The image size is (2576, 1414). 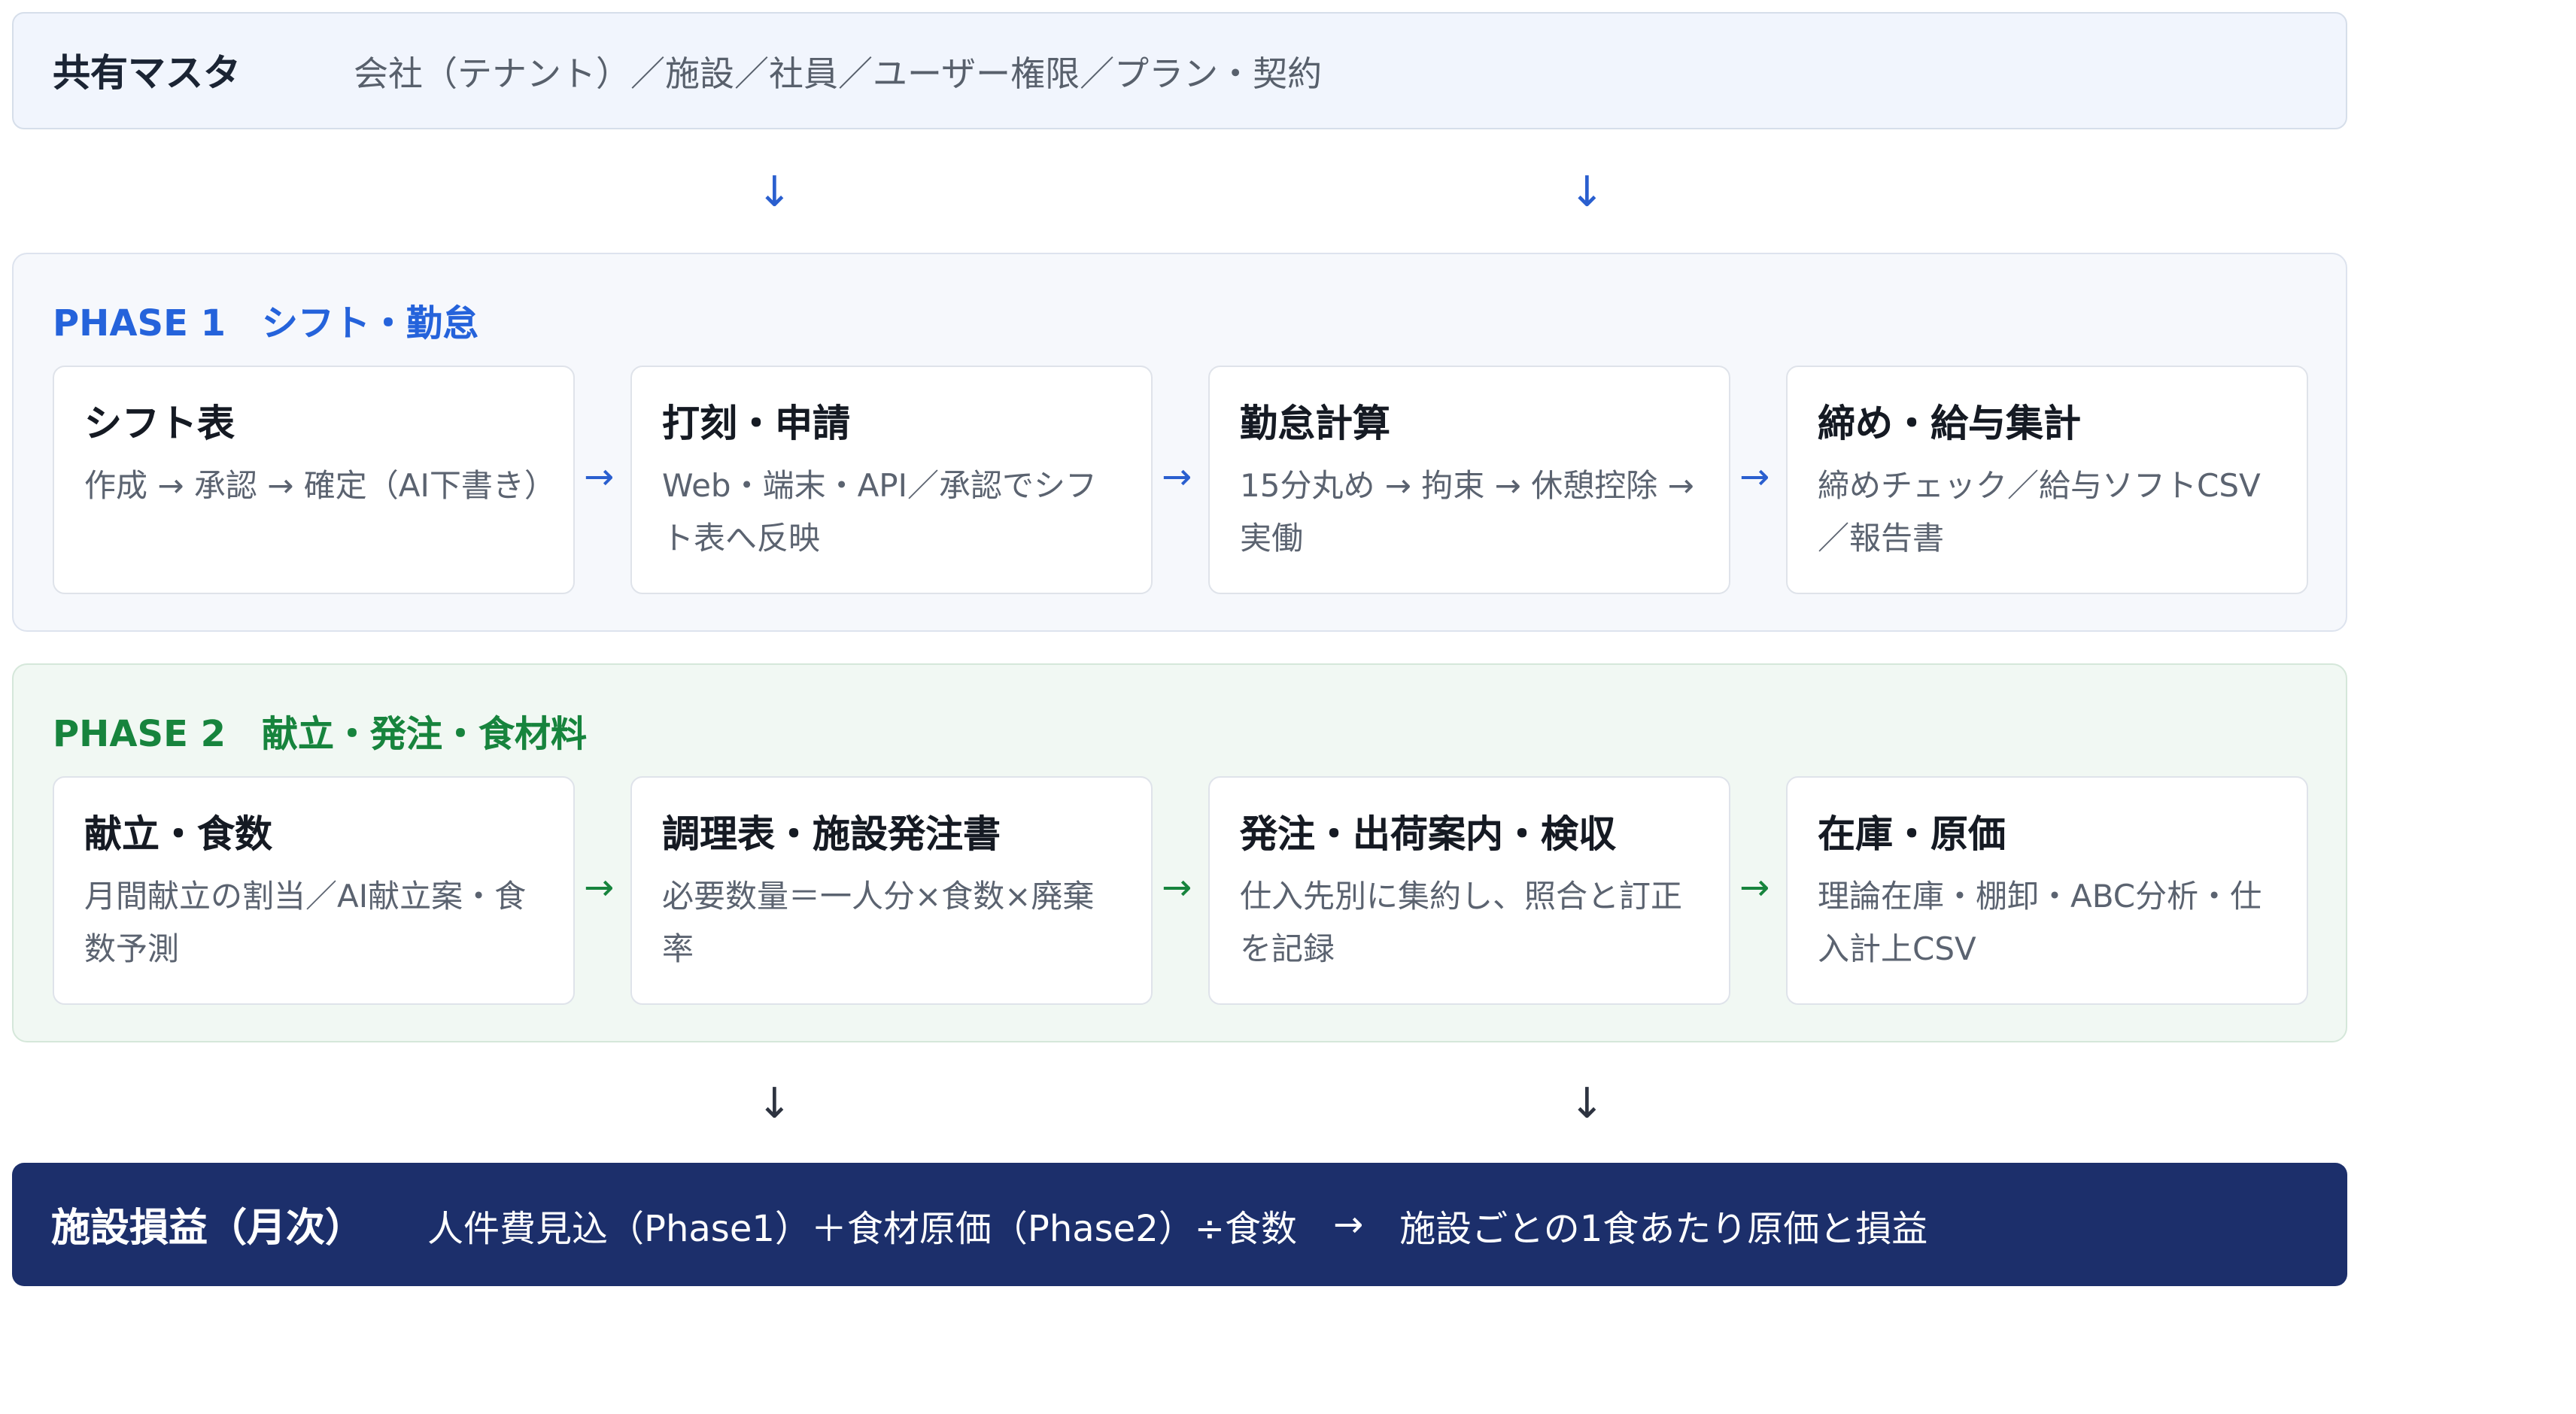 I want to click on card-attendance-calc: 勤怠計算 15分丸め → 拘束 → 休憩控除 → 実働, so click(x=1469, y=480).